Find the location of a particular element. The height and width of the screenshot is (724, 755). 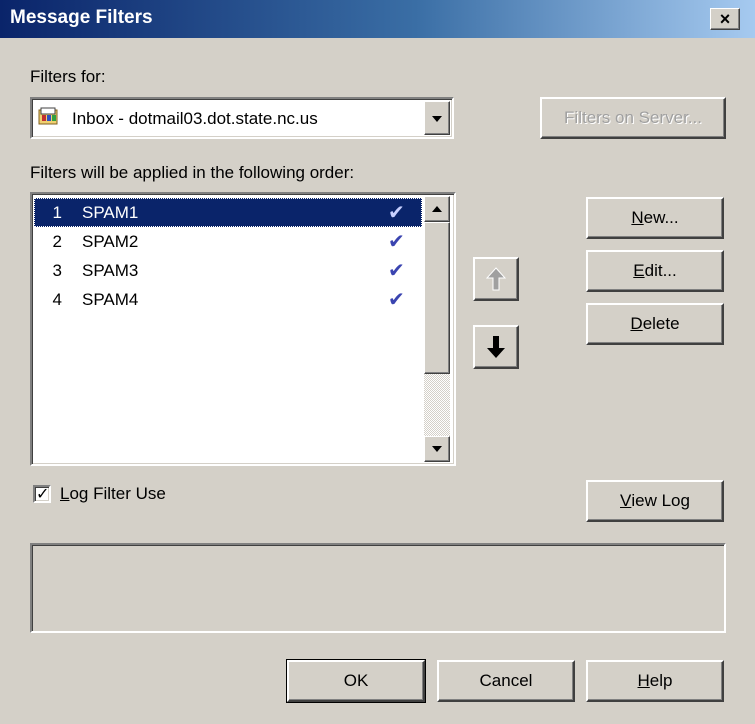

cancel-button: Cancel is located at coordinates (506, 681).